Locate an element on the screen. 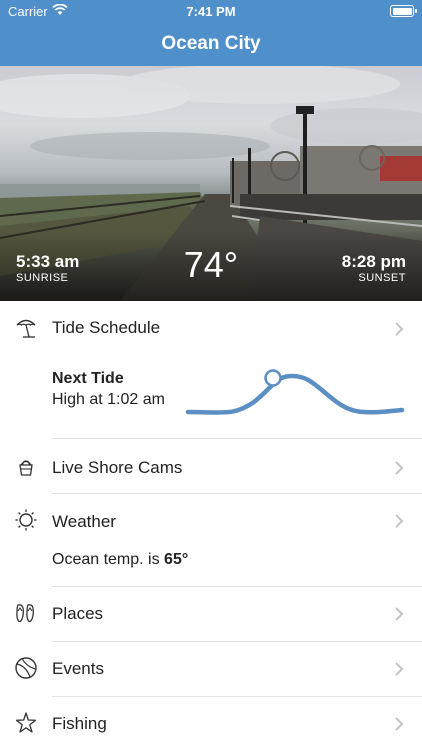 The image size is (422, 750). ocean-temperature: Ocean temp. is 65° is located at coordinates (120, 560).